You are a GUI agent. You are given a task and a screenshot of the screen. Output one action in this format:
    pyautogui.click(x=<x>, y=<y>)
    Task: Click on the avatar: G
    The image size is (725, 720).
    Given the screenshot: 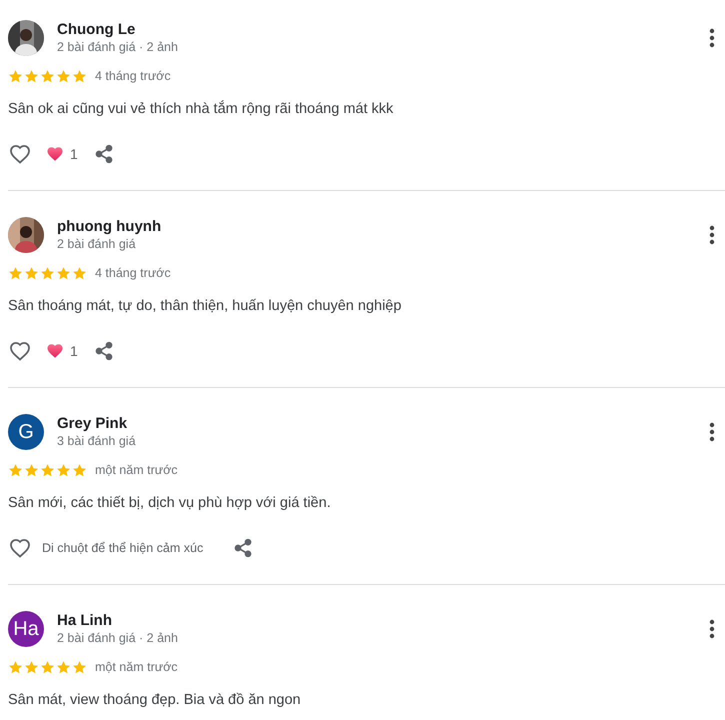 What is the action you would take?
    pyautogui.click(x=26, y=432)
    